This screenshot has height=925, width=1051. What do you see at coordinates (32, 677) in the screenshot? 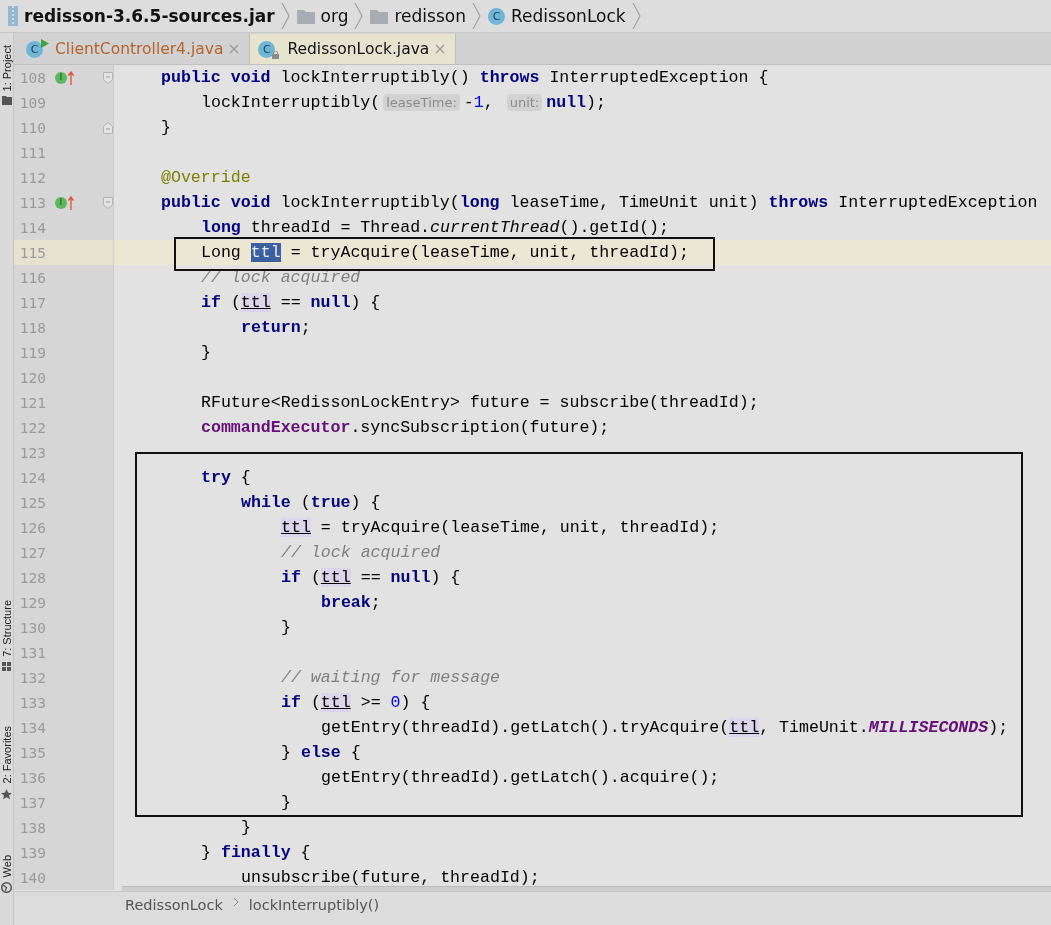
I see `line-number: 132` at bounding box center [32, 677].